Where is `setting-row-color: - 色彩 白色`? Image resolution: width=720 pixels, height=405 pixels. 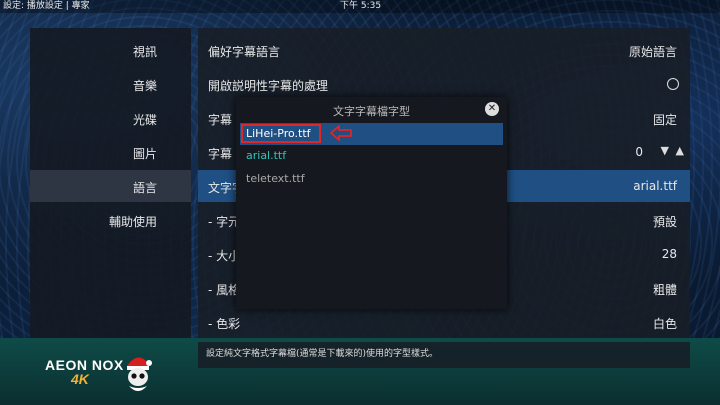
setting-row-color: - 色彩 白色 is located at coordinates (444, 322).